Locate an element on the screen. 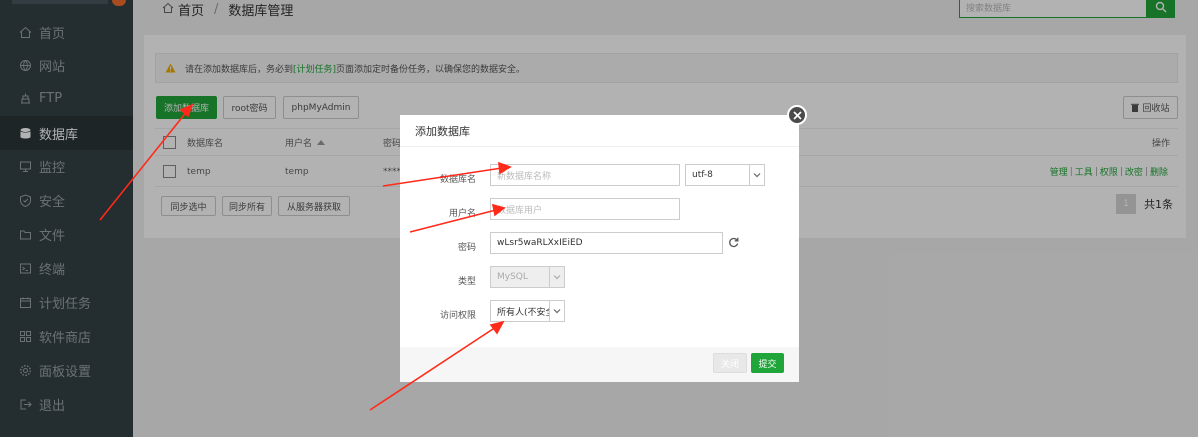 This screenshot has width=1198, height=437. close-dialog-icon is located at coordinates (797, 115).